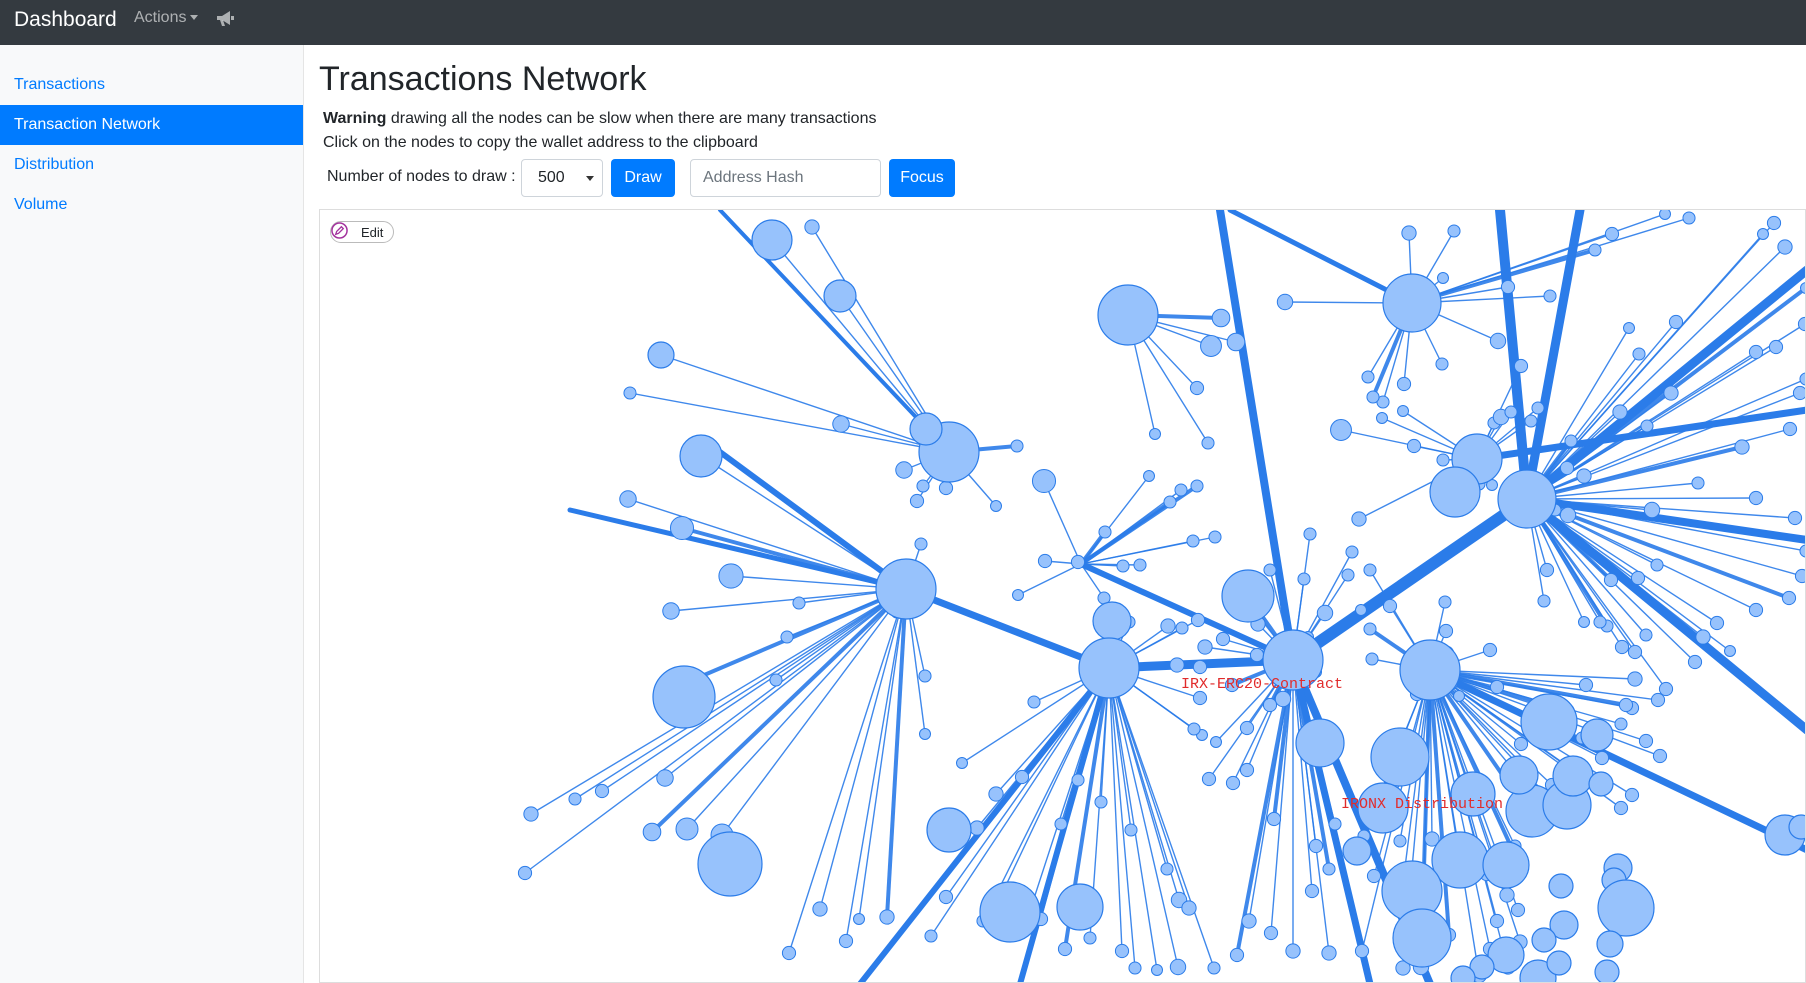 Image resolution: width=1806 pixels, height=983 pixels. What do you see at coordinates (785, 178) in the screenshot?
I see `address-hash-input` at bounding box center [785, 178].